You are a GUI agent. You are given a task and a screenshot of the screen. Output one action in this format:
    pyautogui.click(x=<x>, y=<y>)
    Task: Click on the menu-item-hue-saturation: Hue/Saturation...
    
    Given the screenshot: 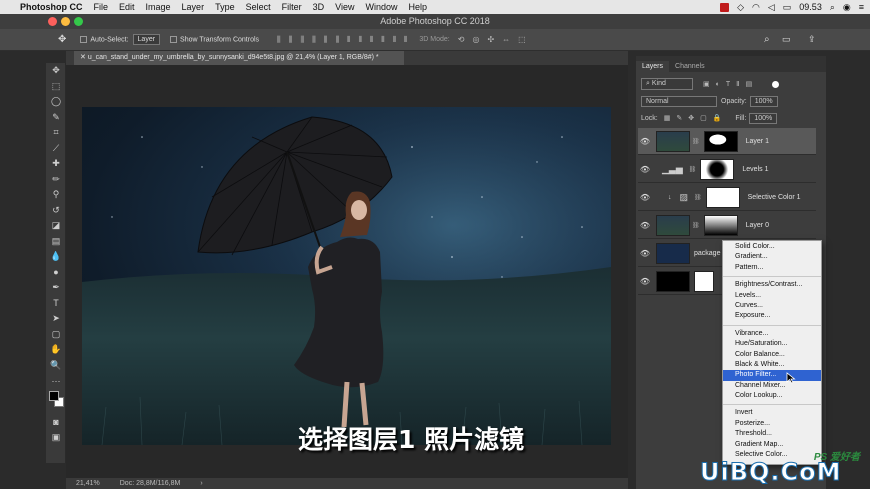 What is the action you would take?
    pyautogui.click(x=772, y=344)
    